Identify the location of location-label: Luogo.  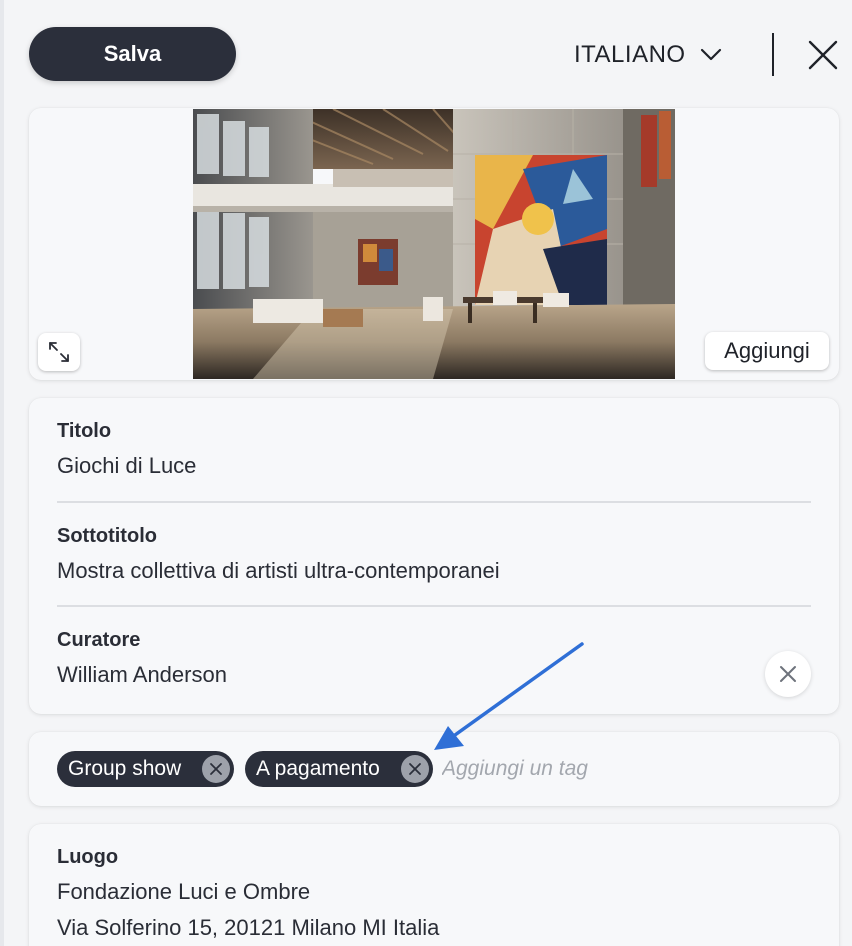
(88, 857).